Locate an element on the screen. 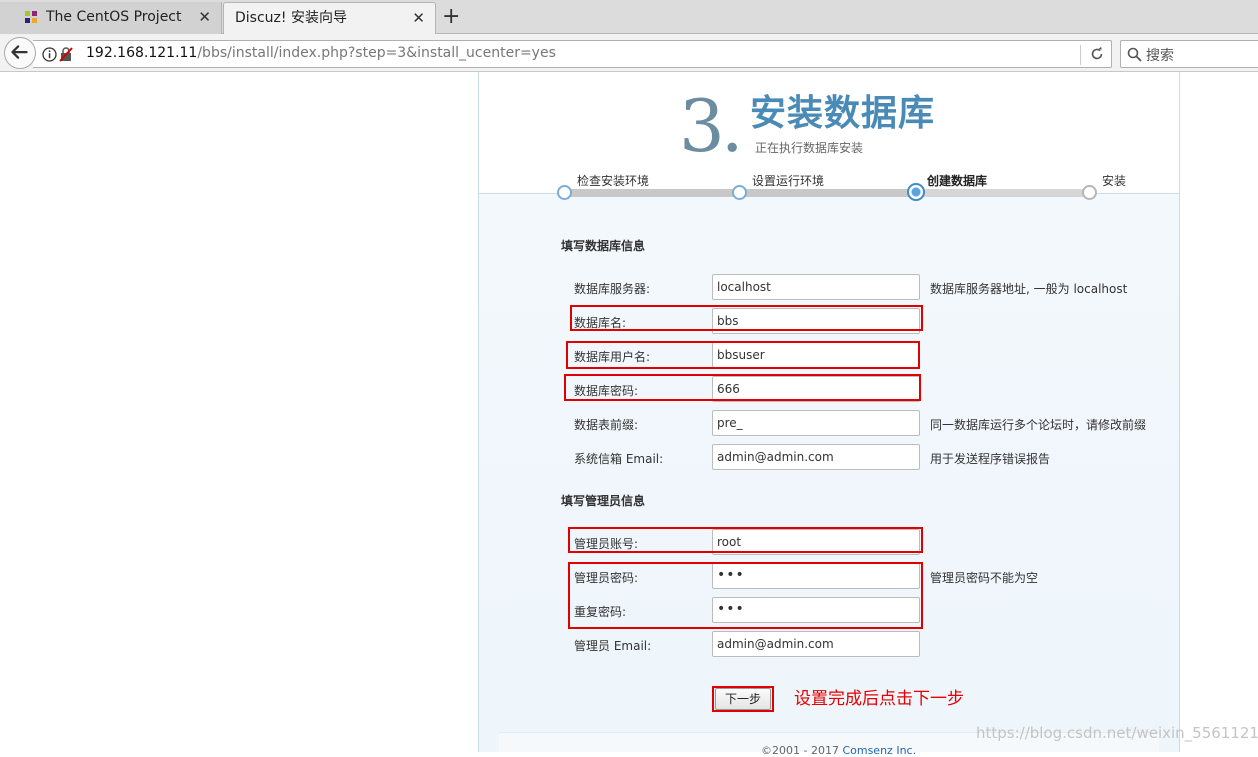 This screenshot has width=1258, height=757. page-title: 安装数据库 is located at coordinates (843, 113).